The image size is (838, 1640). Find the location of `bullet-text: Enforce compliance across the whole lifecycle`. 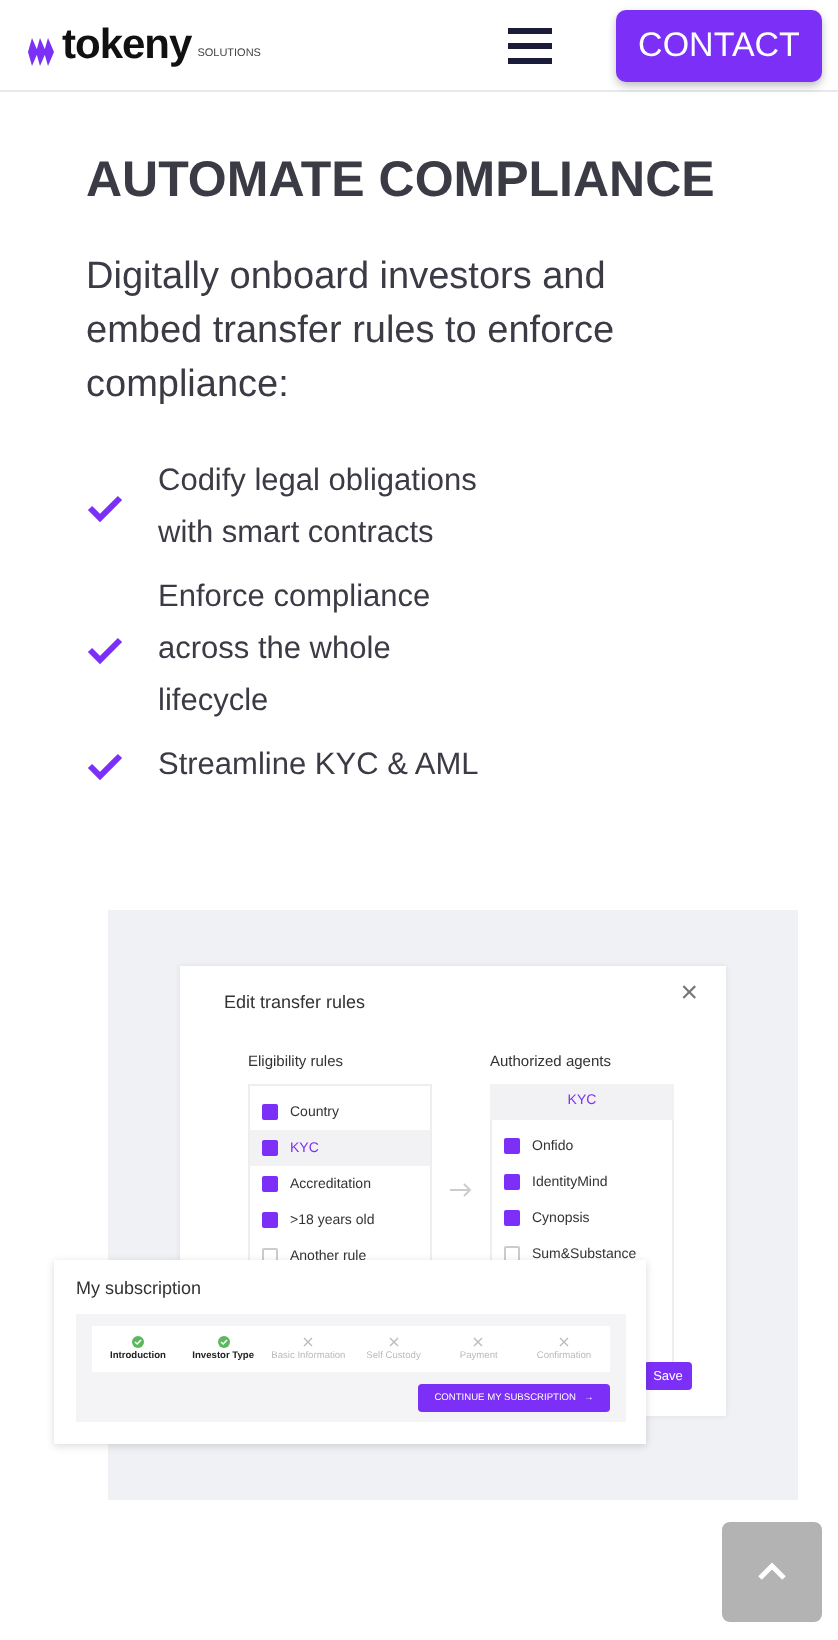

bullet-text: Enforce compliance across the whole lifecycle is located at coordinates (295, 650).